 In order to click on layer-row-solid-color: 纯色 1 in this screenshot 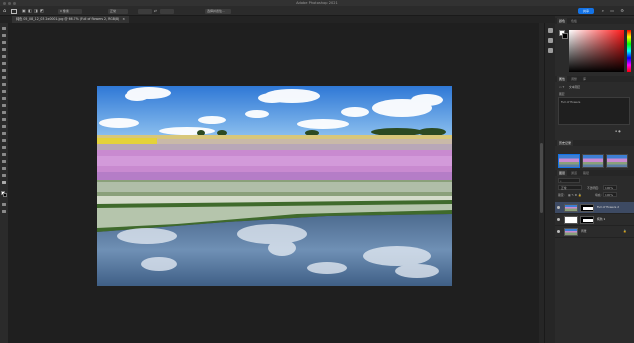, I will do `click(594, 220)`.